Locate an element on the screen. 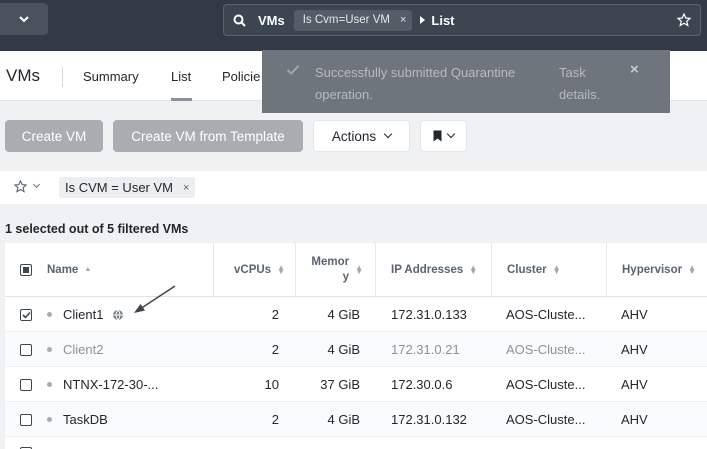 The image size is (707, 449). column-header-hypervisor-label: Hypervisor is located at coordinates (652, 270).